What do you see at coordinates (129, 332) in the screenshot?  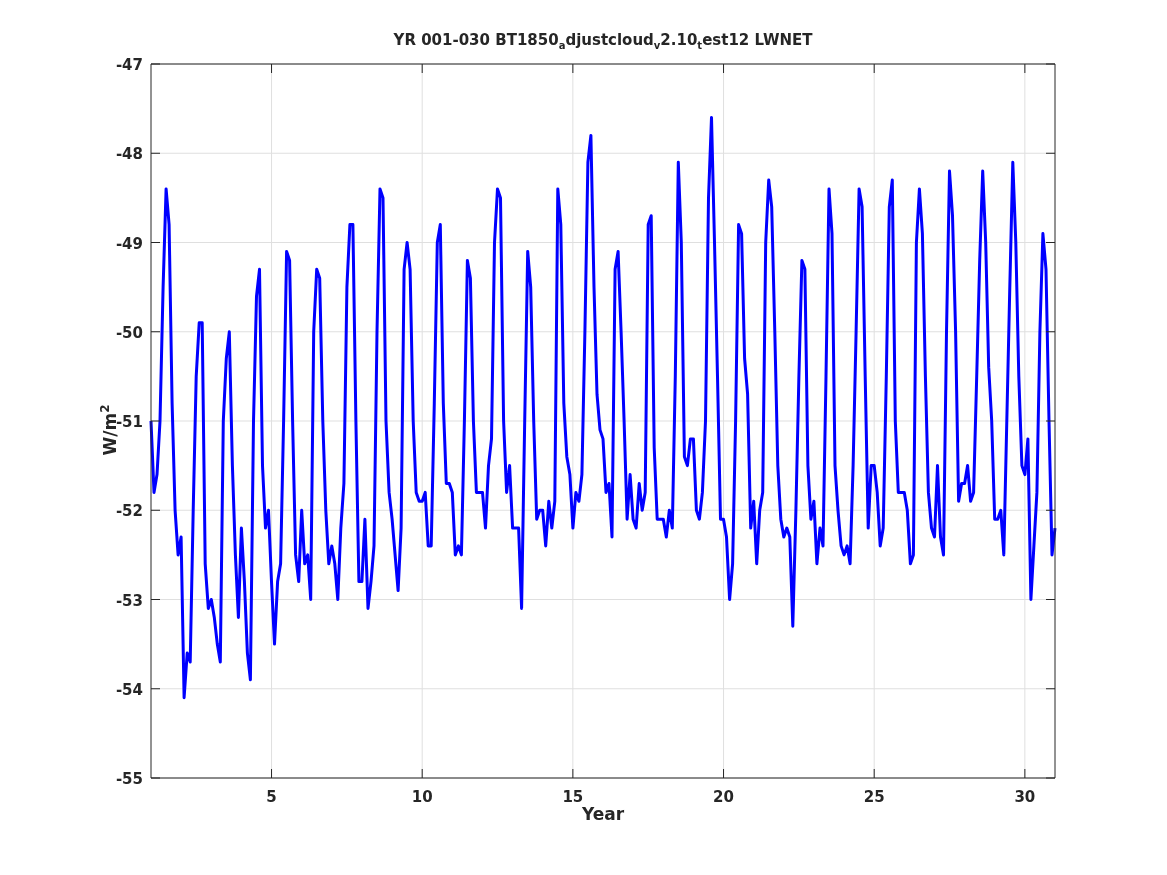 I see `tick-label: -50` at bounding box center [129, 332].